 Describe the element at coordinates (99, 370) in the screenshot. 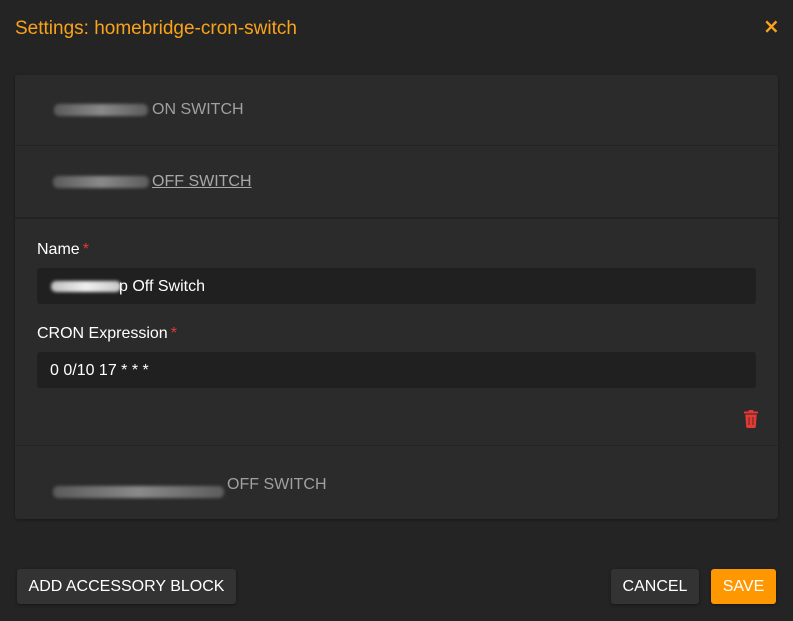

I see `cron-value: 0 0/10 17 * * *` at that location.